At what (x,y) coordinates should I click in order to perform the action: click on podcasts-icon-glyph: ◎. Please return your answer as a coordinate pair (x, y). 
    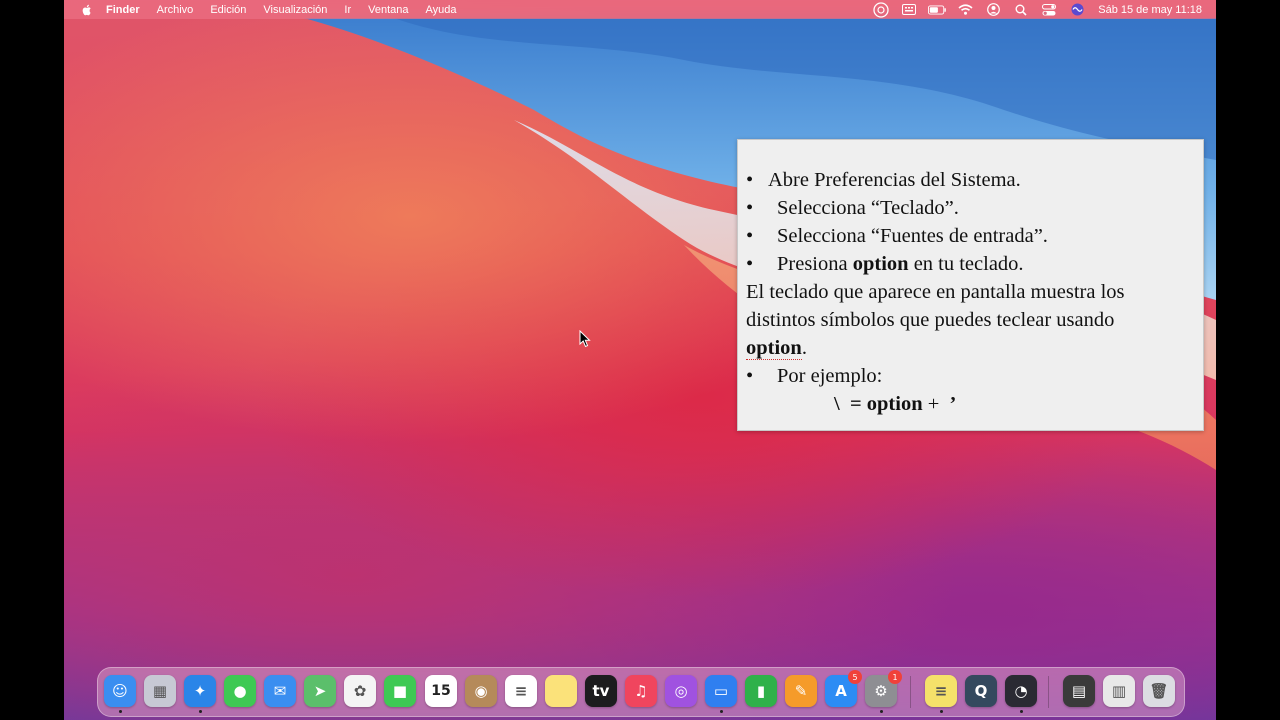
    Looking at the image, I should click on (681, 691).